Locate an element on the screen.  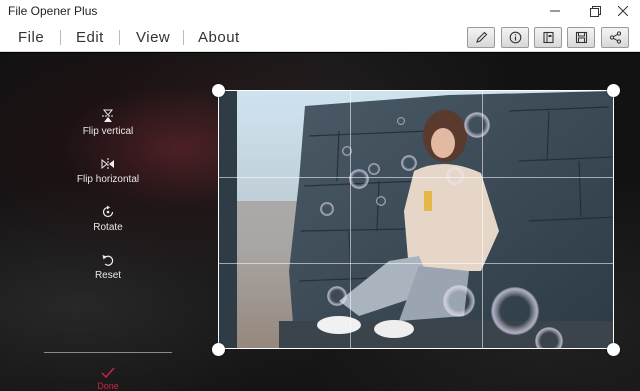
reset-label: Reset is located at coordinates (108, 275).